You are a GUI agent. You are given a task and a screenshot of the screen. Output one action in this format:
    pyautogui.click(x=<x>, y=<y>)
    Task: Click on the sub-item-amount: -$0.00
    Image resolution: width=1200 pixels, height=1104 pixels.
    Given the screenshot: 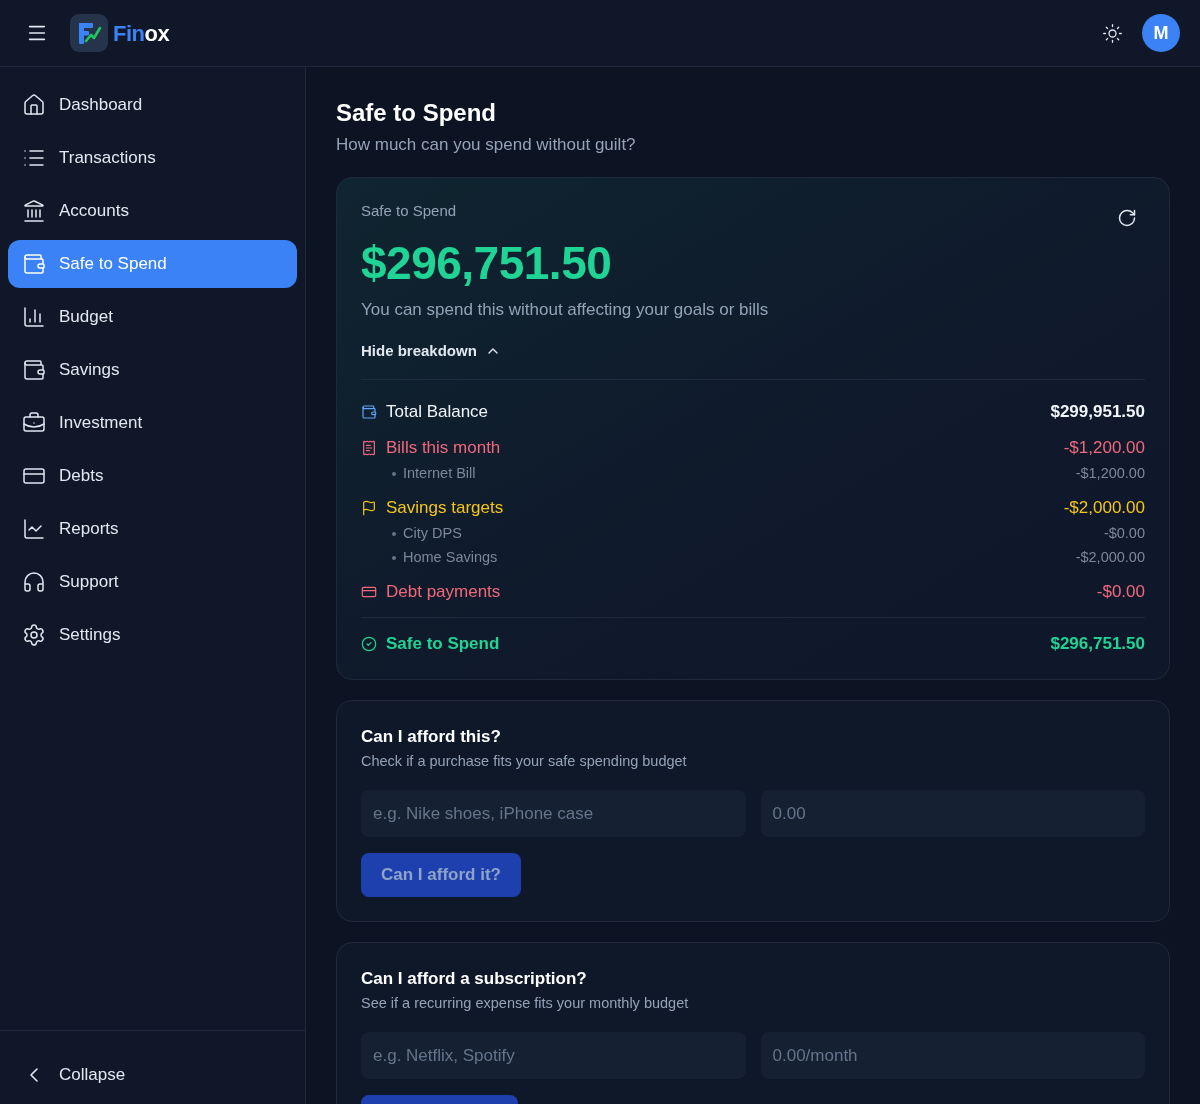 What is the action you would take?
    pyautogui.click(x=1124, y=534)
    